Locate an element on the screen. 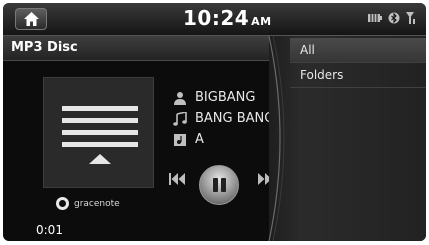  panel-curve-divider is located at coordinates (276, 138).